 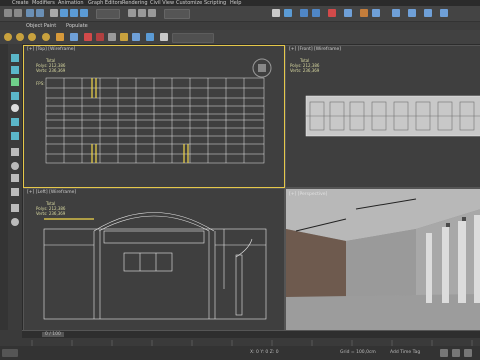 I want to click on zoom-icon, so click(x=15, y=96).